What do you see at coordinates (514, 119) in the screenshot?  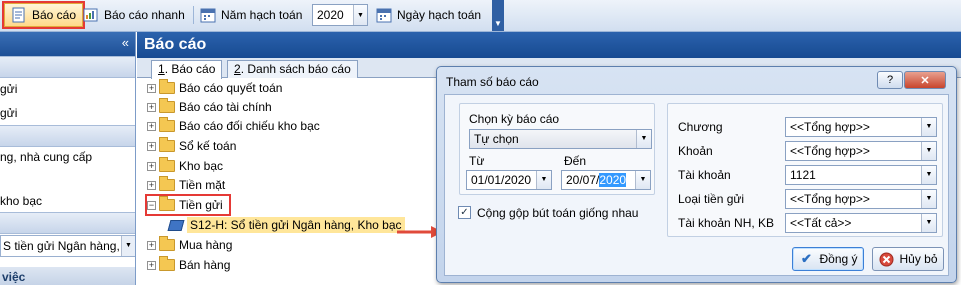 I see `period-label: Chọn kỳ báo cáo` at bounding box center [514, 119].